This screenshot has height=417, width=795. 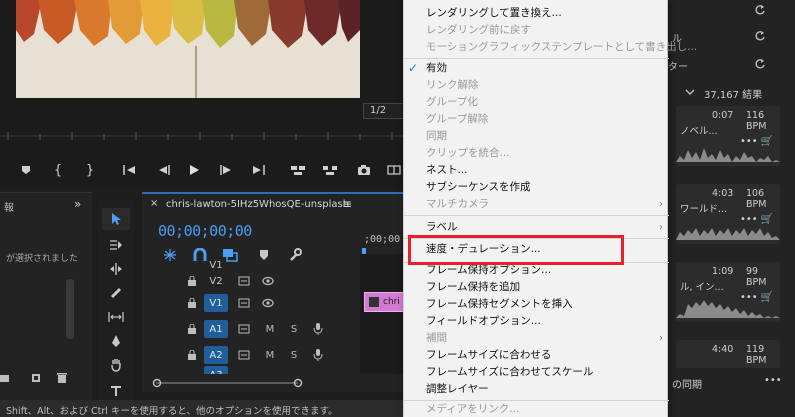 What do you see at coordinates (258, 170) in the screenshot?
I see `go-to-out-icon` at bounding box center [258, 170].